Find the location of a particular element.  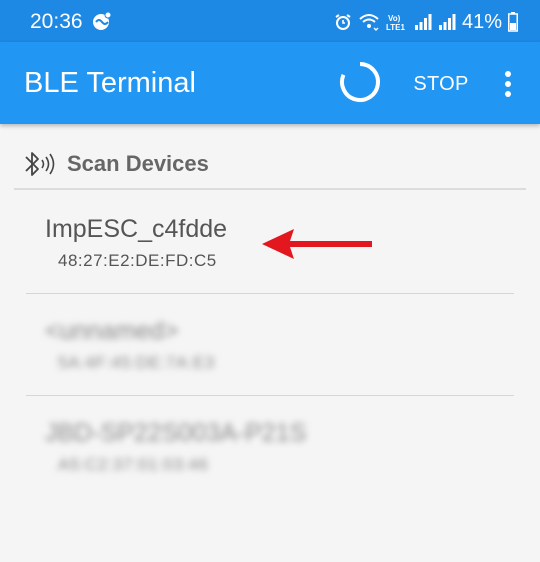

device-name: ImpESC_c4fdde is located at coordinates (136, 229).